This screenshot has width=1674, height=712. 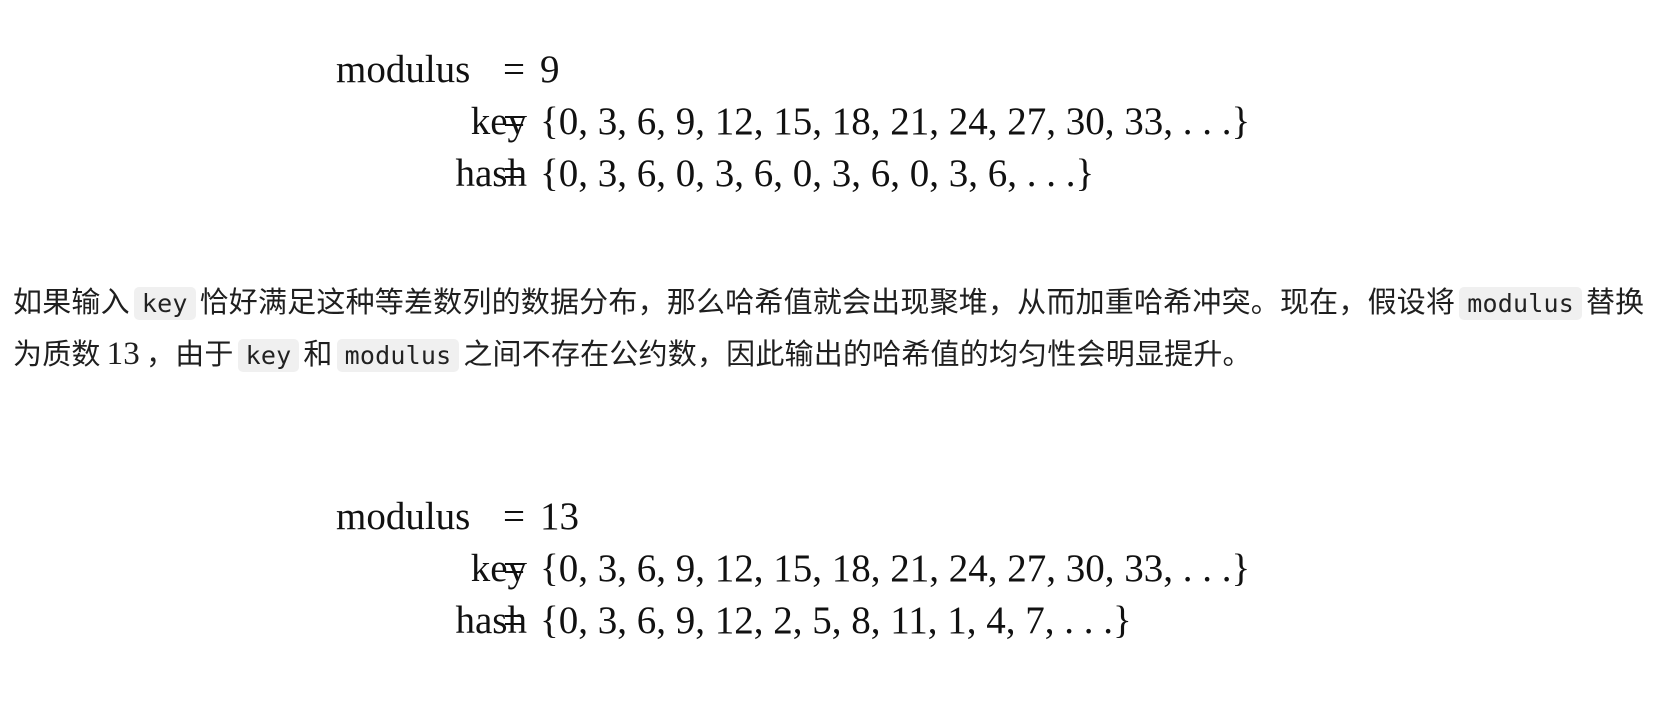 I want to click on paragraph-text: 如果输入, so click(x=71, y=302).